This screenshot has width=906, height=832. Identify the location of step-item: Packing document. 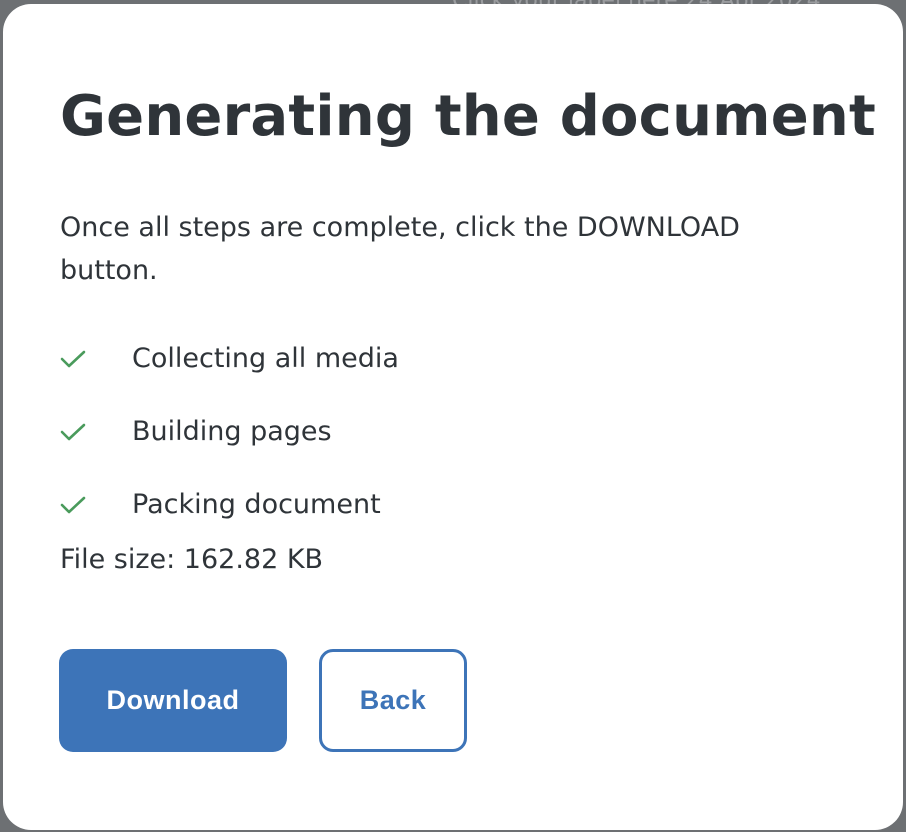
(229, 504).